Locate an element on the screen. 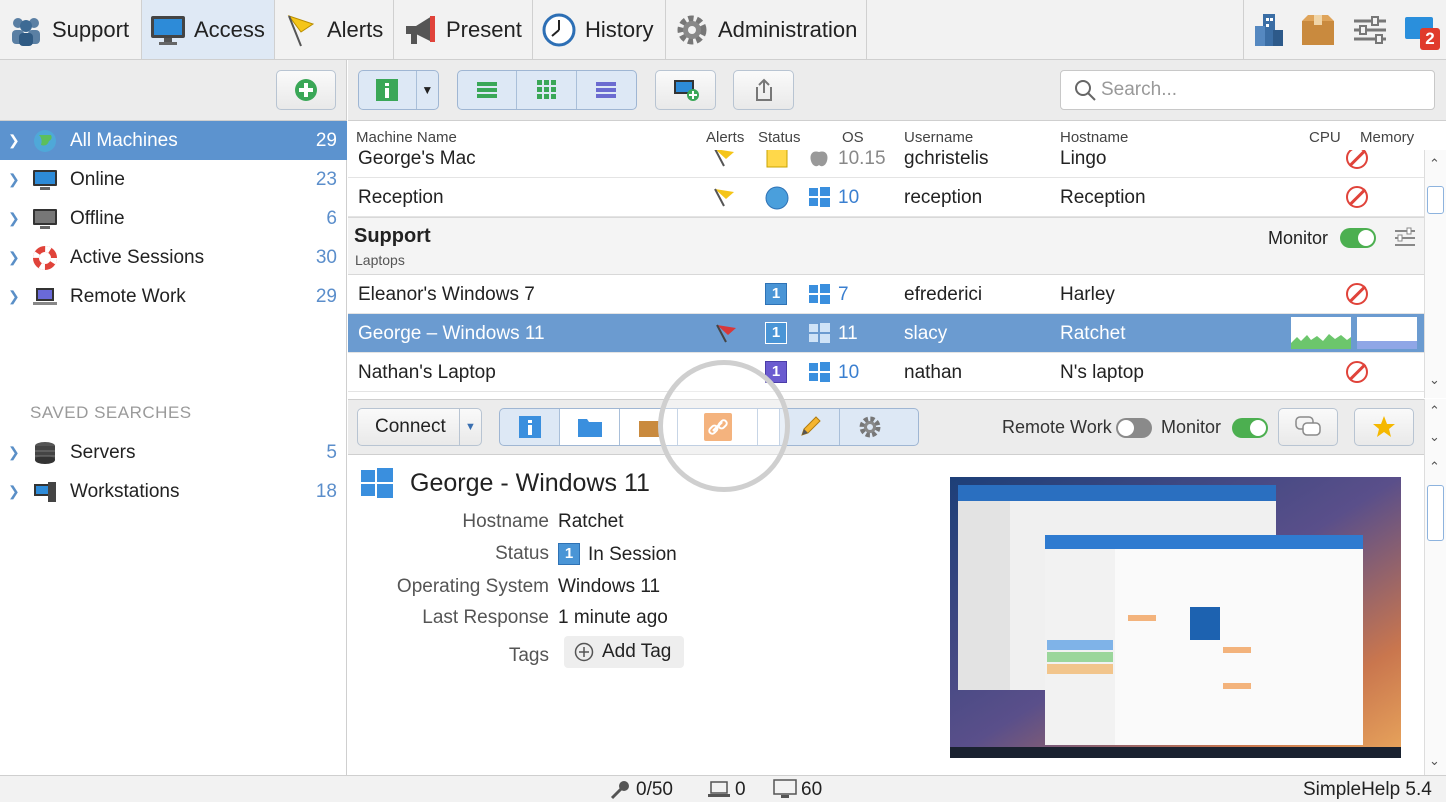 Image resolution: width=1446 pixels, height=802 pixels. table-row: Nathan's Laptop 1 10 nathan N's laptop is located at coordinates (886, 372).